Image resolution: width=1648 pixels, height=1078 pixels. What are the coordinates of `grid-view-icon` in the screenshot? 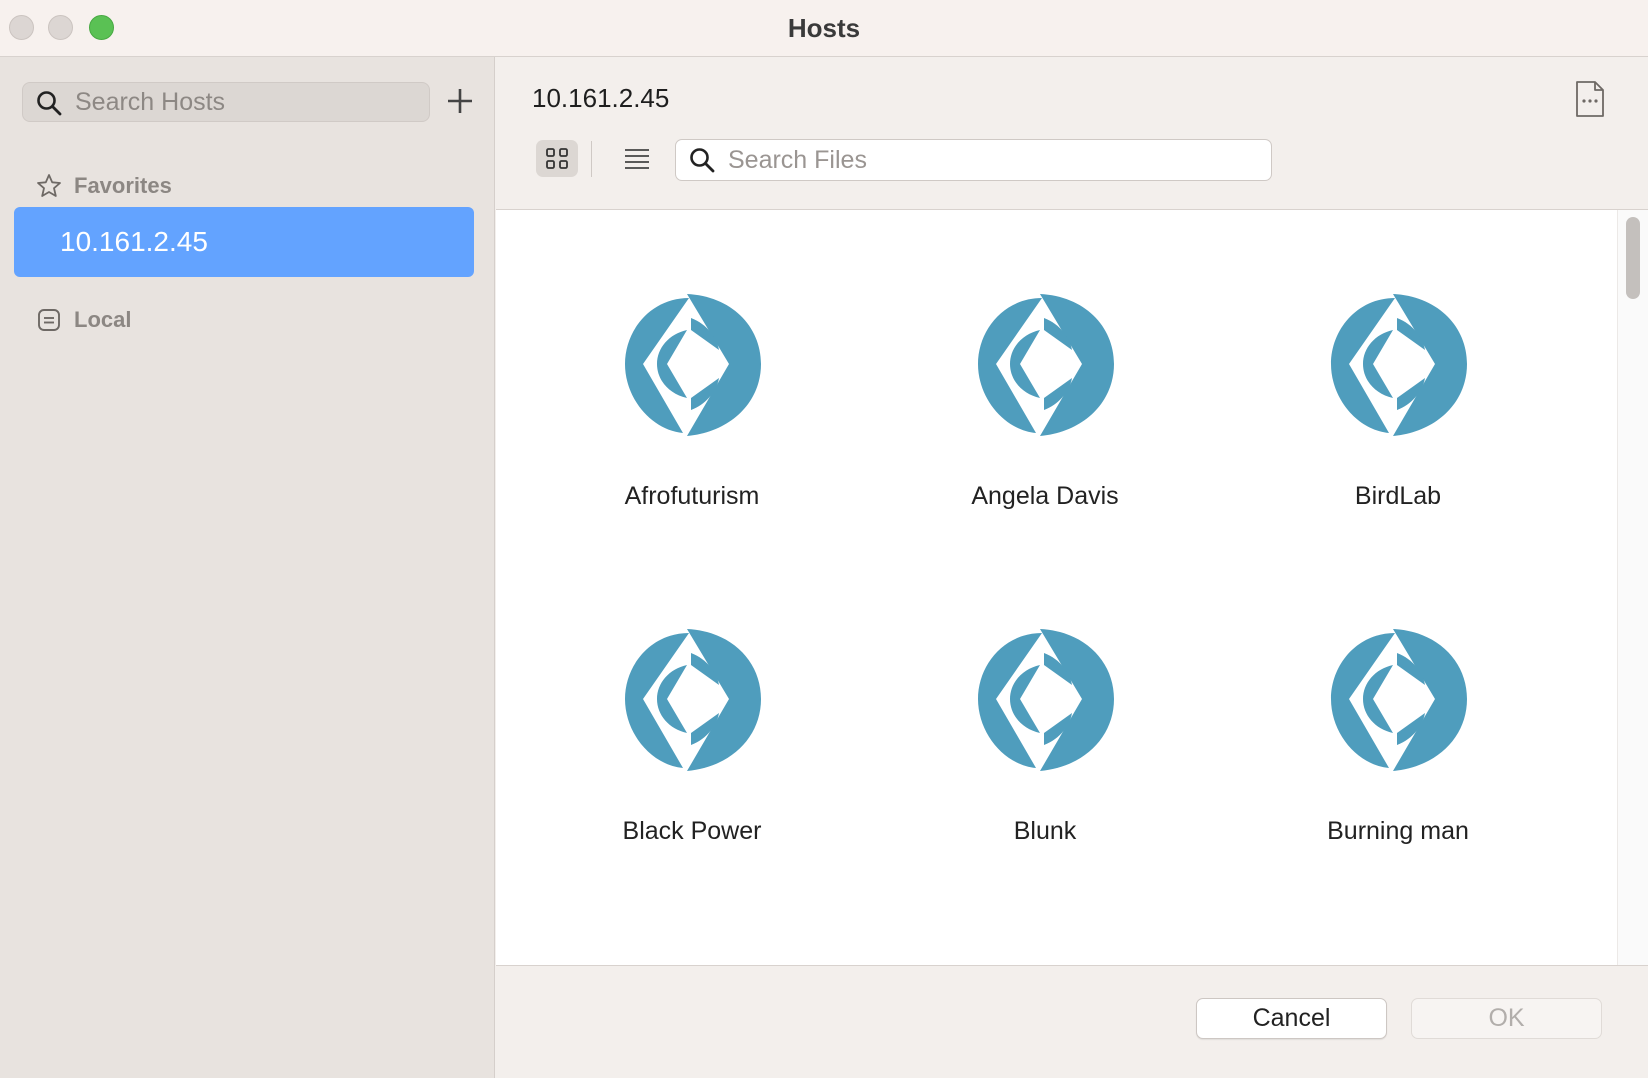 It's located at (557, 158).